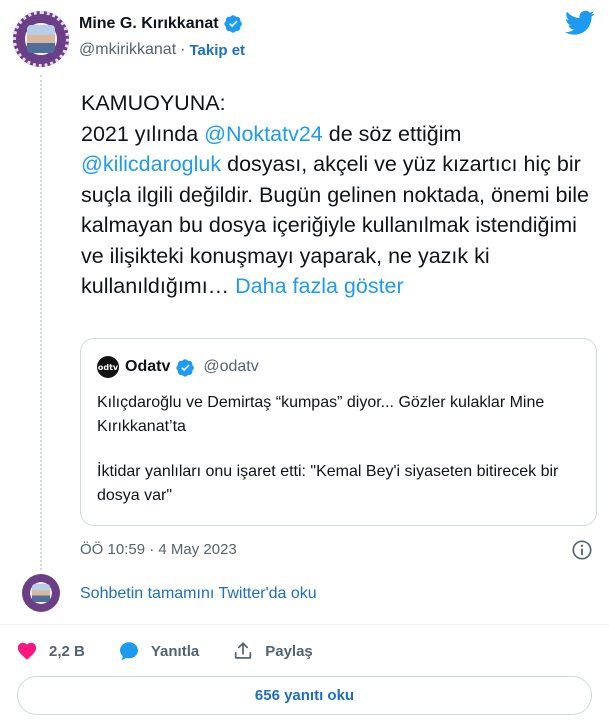 This screenshot has width=609, height=727. I want to click on thread-connector, so click(41, 322).